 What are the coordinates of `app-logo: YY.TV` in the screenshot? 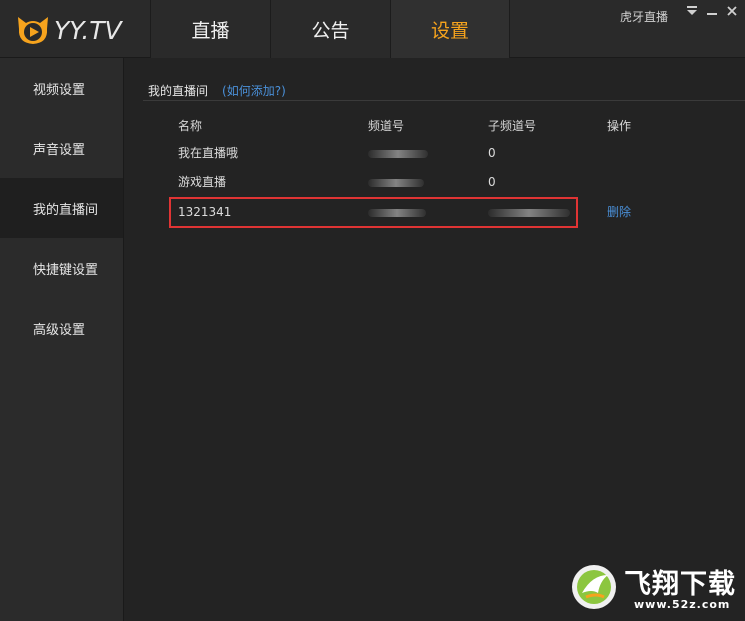 It's located at (68, 30).